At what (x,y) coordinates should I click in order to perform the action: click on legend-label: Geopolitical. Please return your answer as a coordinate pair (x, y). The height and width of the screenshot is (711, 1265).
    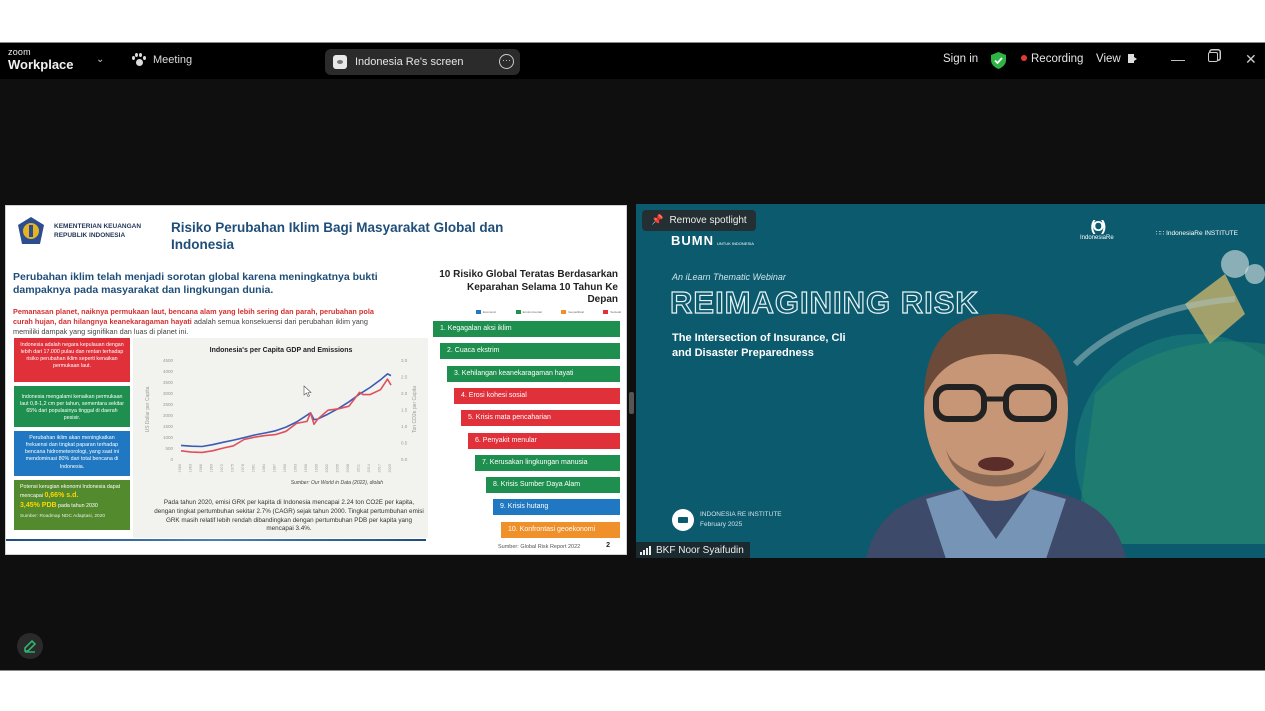
    Looking at the image, I should click on (576, 312).